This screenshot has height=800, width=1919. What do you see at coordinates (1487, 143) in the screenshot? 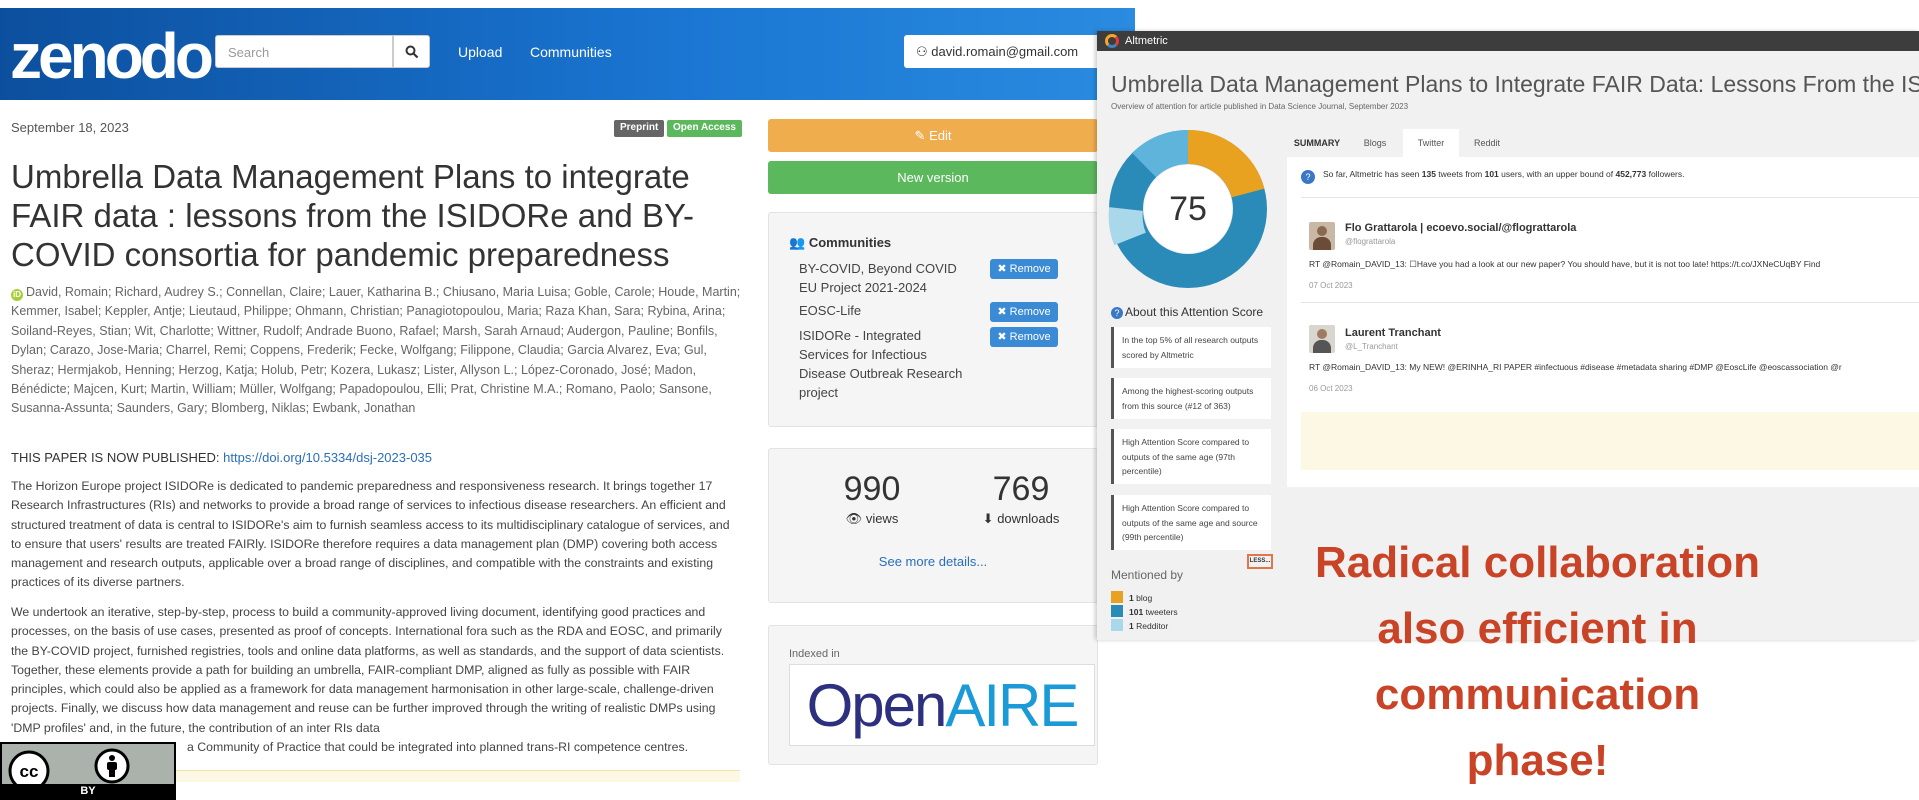
I see `tab-reddit: Reddit` at bounding box center [1487, 143].